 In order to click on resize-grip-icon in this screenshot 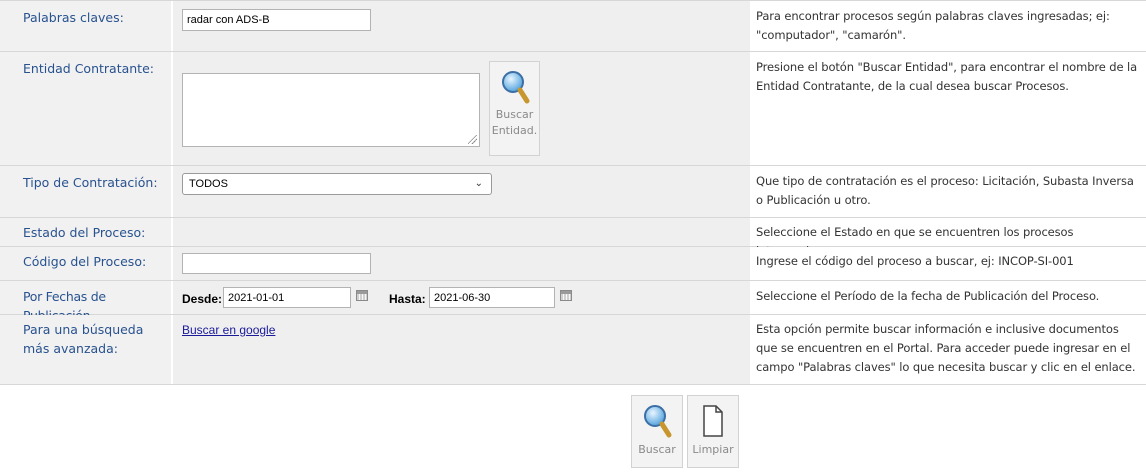, I will do `click(472, 139)`.